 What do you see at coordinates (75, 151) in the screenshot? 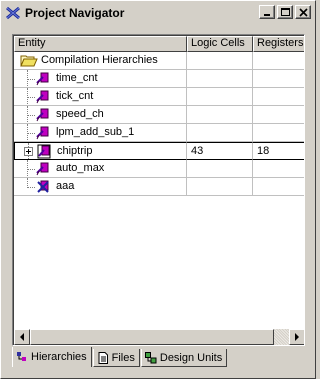
I see `tree-item-label: chiptrip` at bounding box center [75, 151].